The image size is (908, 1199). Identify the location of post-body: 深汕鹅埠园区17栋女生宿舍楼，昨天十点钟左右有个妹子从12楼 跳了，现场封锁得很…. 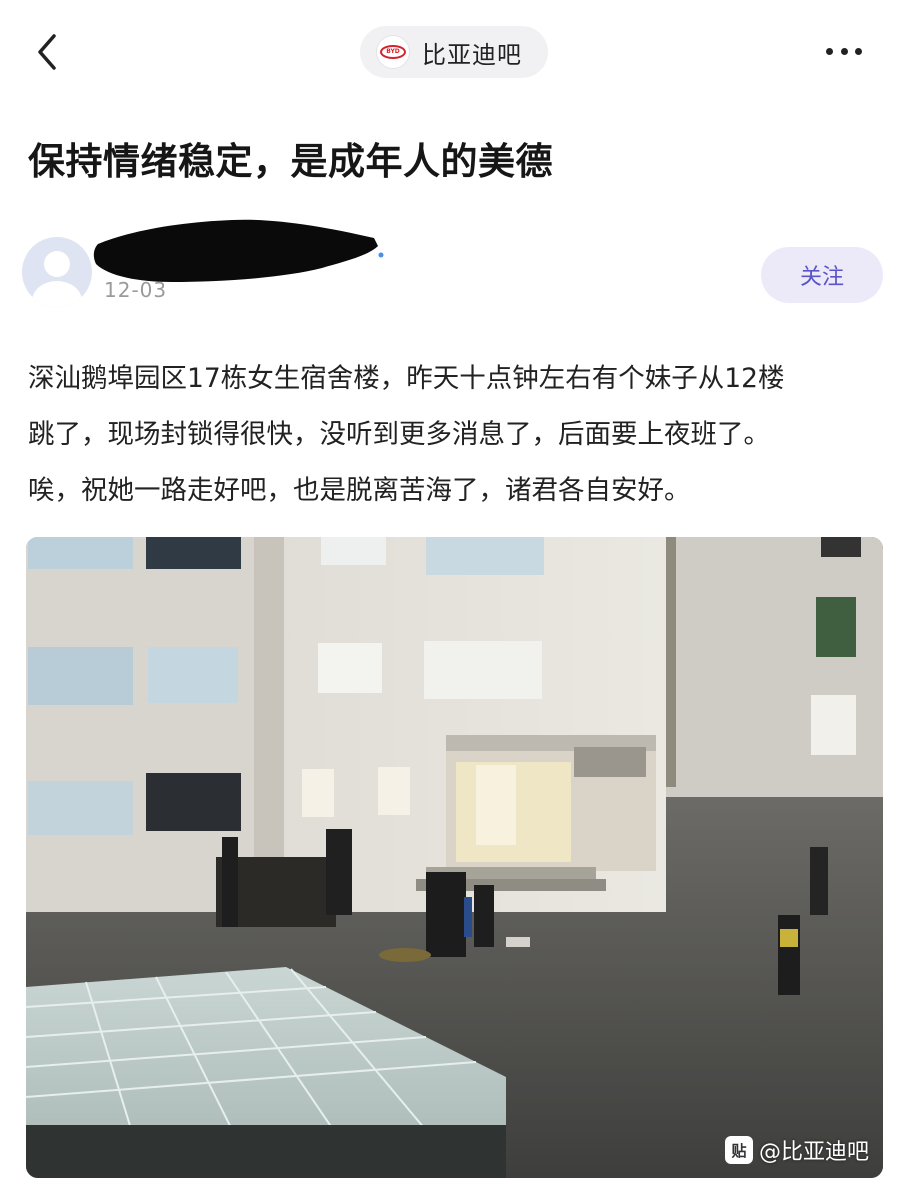
(458, 435).